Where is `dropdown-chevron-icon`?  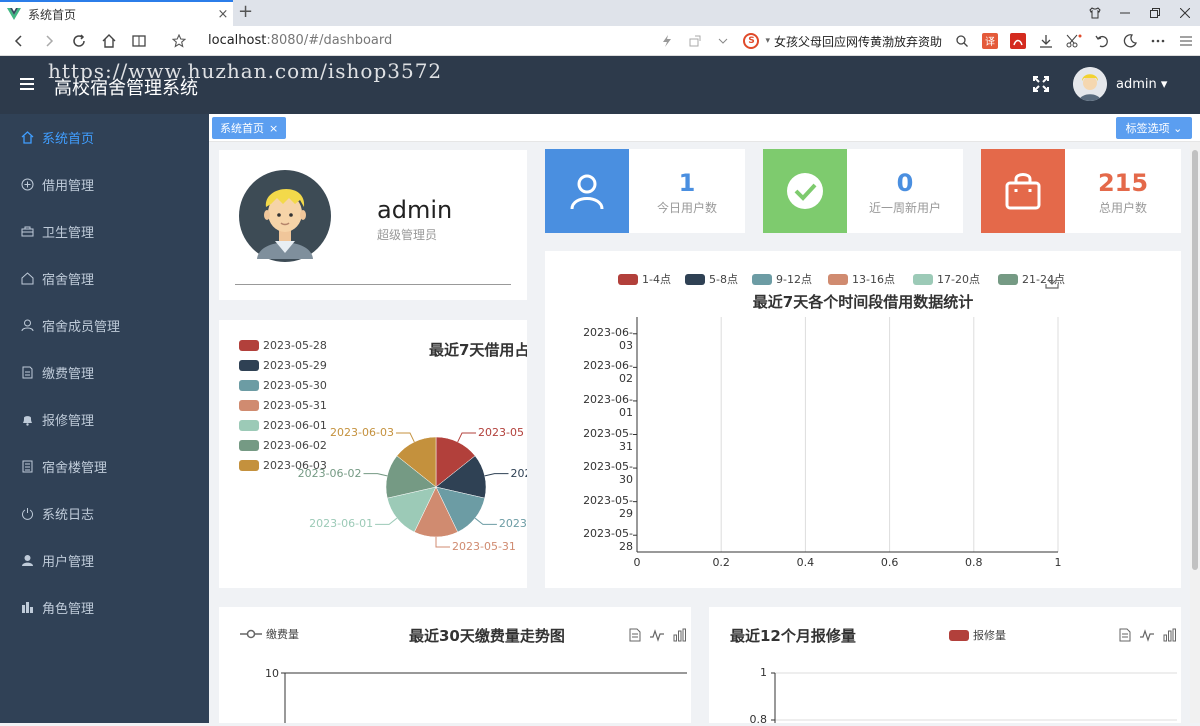 dropdown-chevron-icon is located at coordinates (723, 41).